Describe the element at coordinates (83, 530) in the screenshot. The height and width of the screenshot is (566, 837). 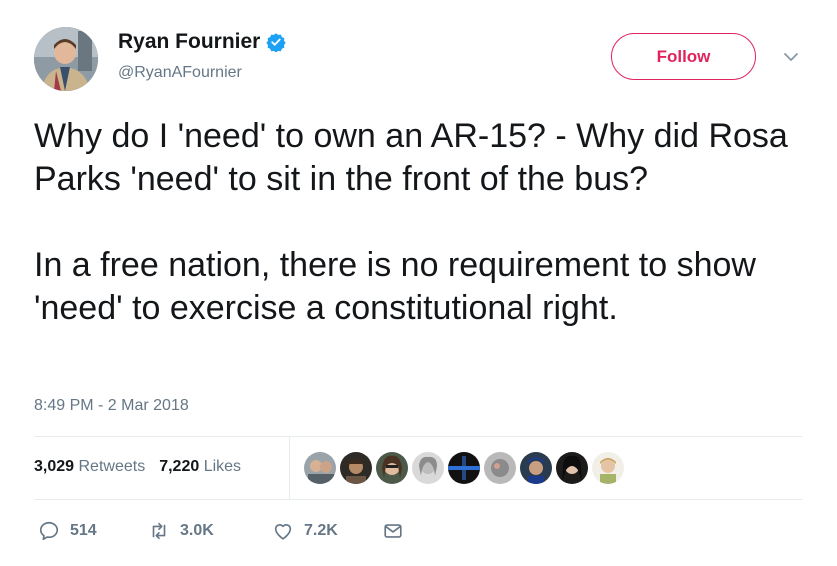
I see `reply-count: 514` at that location.